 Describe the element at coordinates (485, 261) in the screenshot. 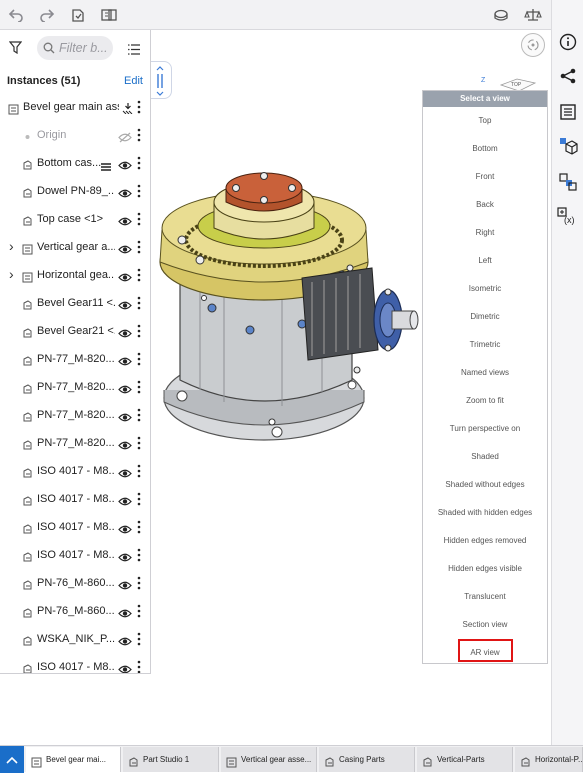

I see `view-option-left: Left` at that location.